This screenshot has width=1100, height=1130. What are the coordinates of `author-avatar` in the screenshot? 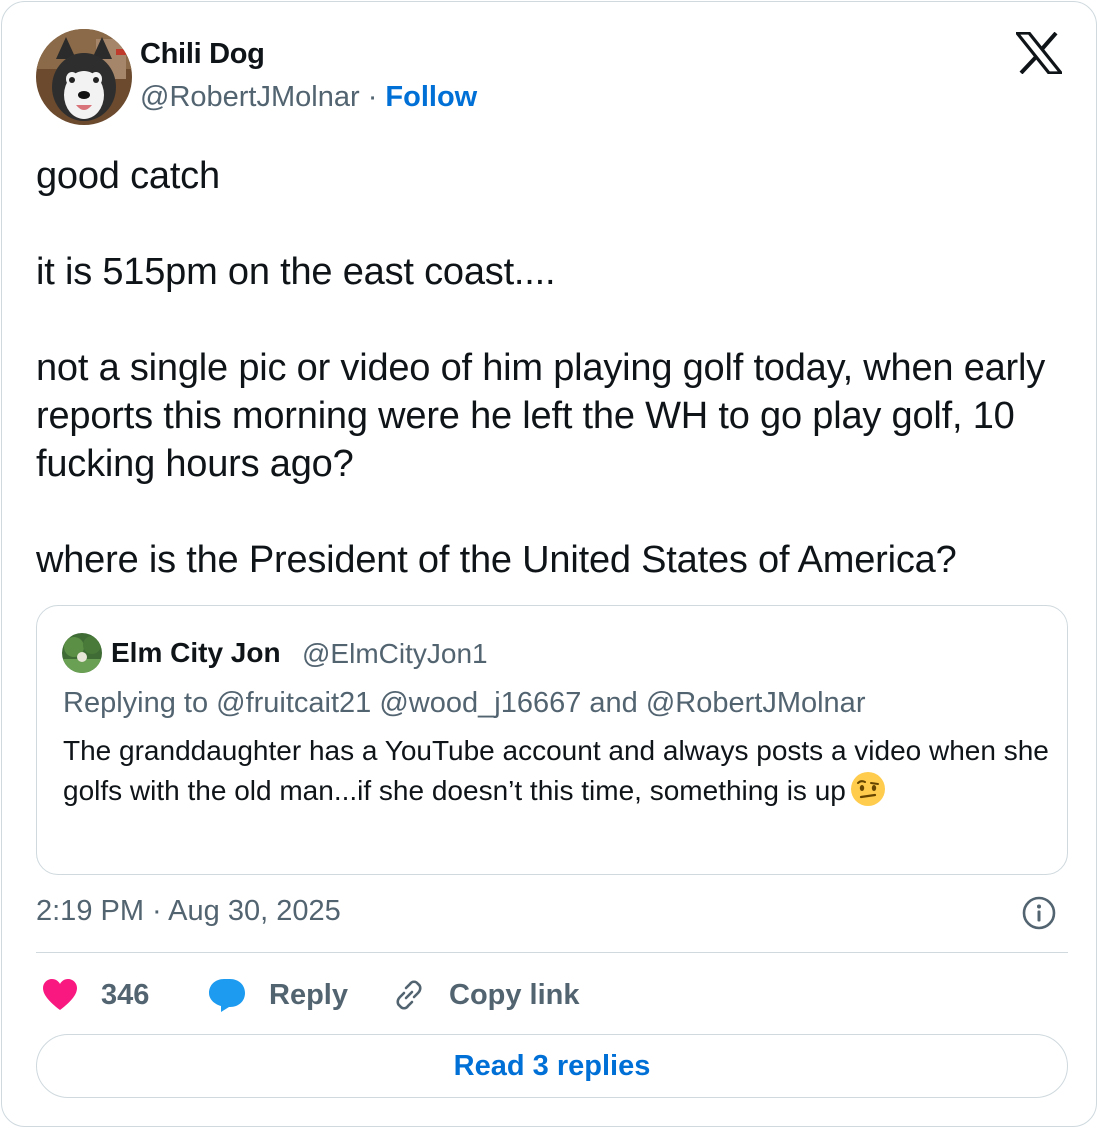 It's located at (84, 77).